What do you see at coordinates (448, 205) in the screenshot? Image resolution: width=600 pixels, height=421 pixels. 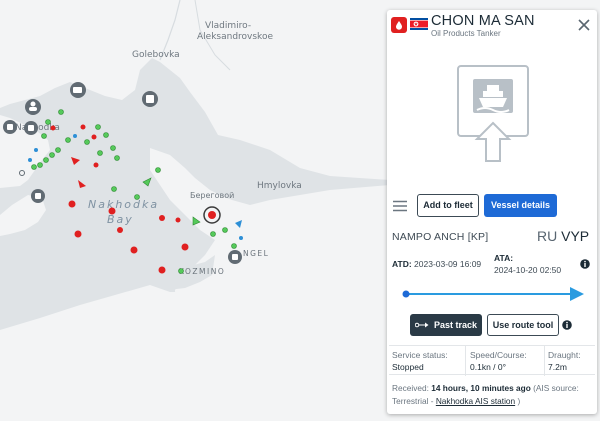 I see `add-to-fleet-button: Add to fleet` at bounding box center [448, 205].